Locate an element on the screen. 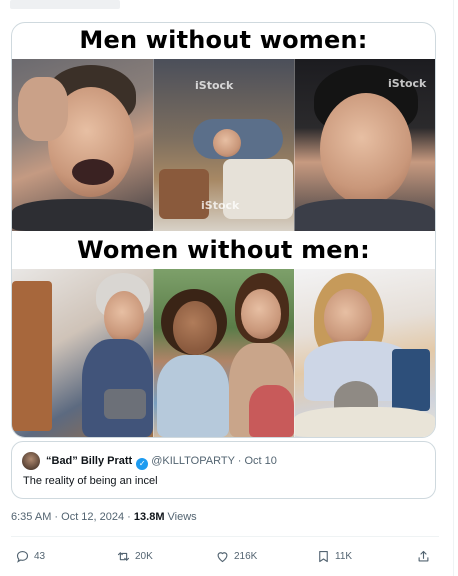 Image resolution: width=458 pixels, height=576 pixels. tweet-meta: 6:35 AM · Oct 12, 2024 · 13.8M Views is located at coordinates (104, 517).